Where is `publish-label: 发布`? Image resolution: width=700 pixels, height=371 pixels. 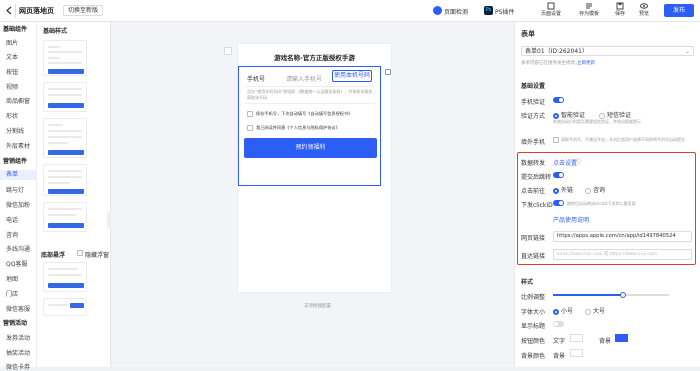
publish-label: 发布 is located at coordinates (678, 10).